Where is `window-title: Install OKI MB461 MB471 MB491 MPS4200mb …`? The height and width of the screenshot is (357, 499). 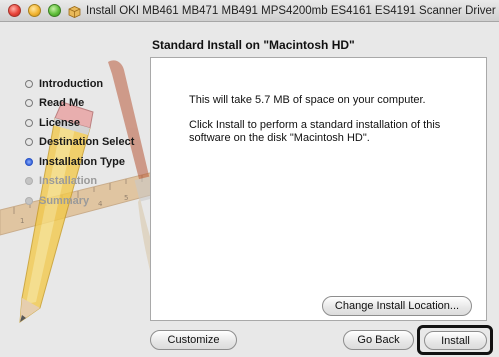 window-title: Install OKI MB461 MB471 MB491 MPS4200mb … is located at coordinates (291, 11).